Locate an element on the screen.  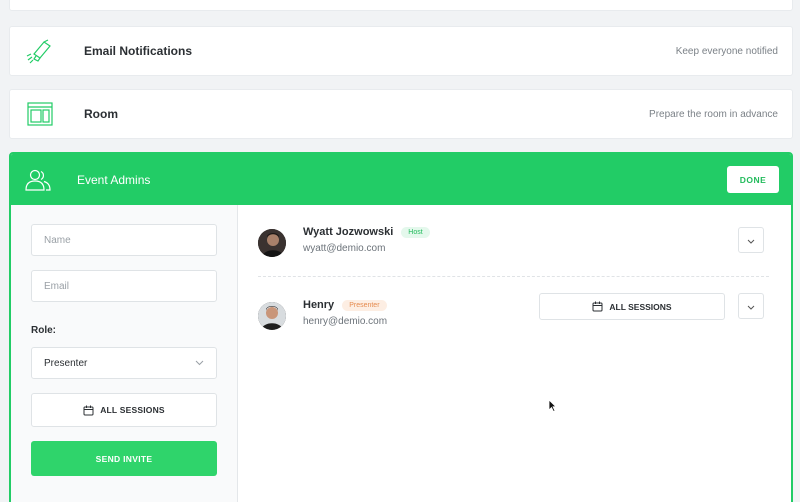
admin-name-text: Henry is located at coordinates (319, 305).